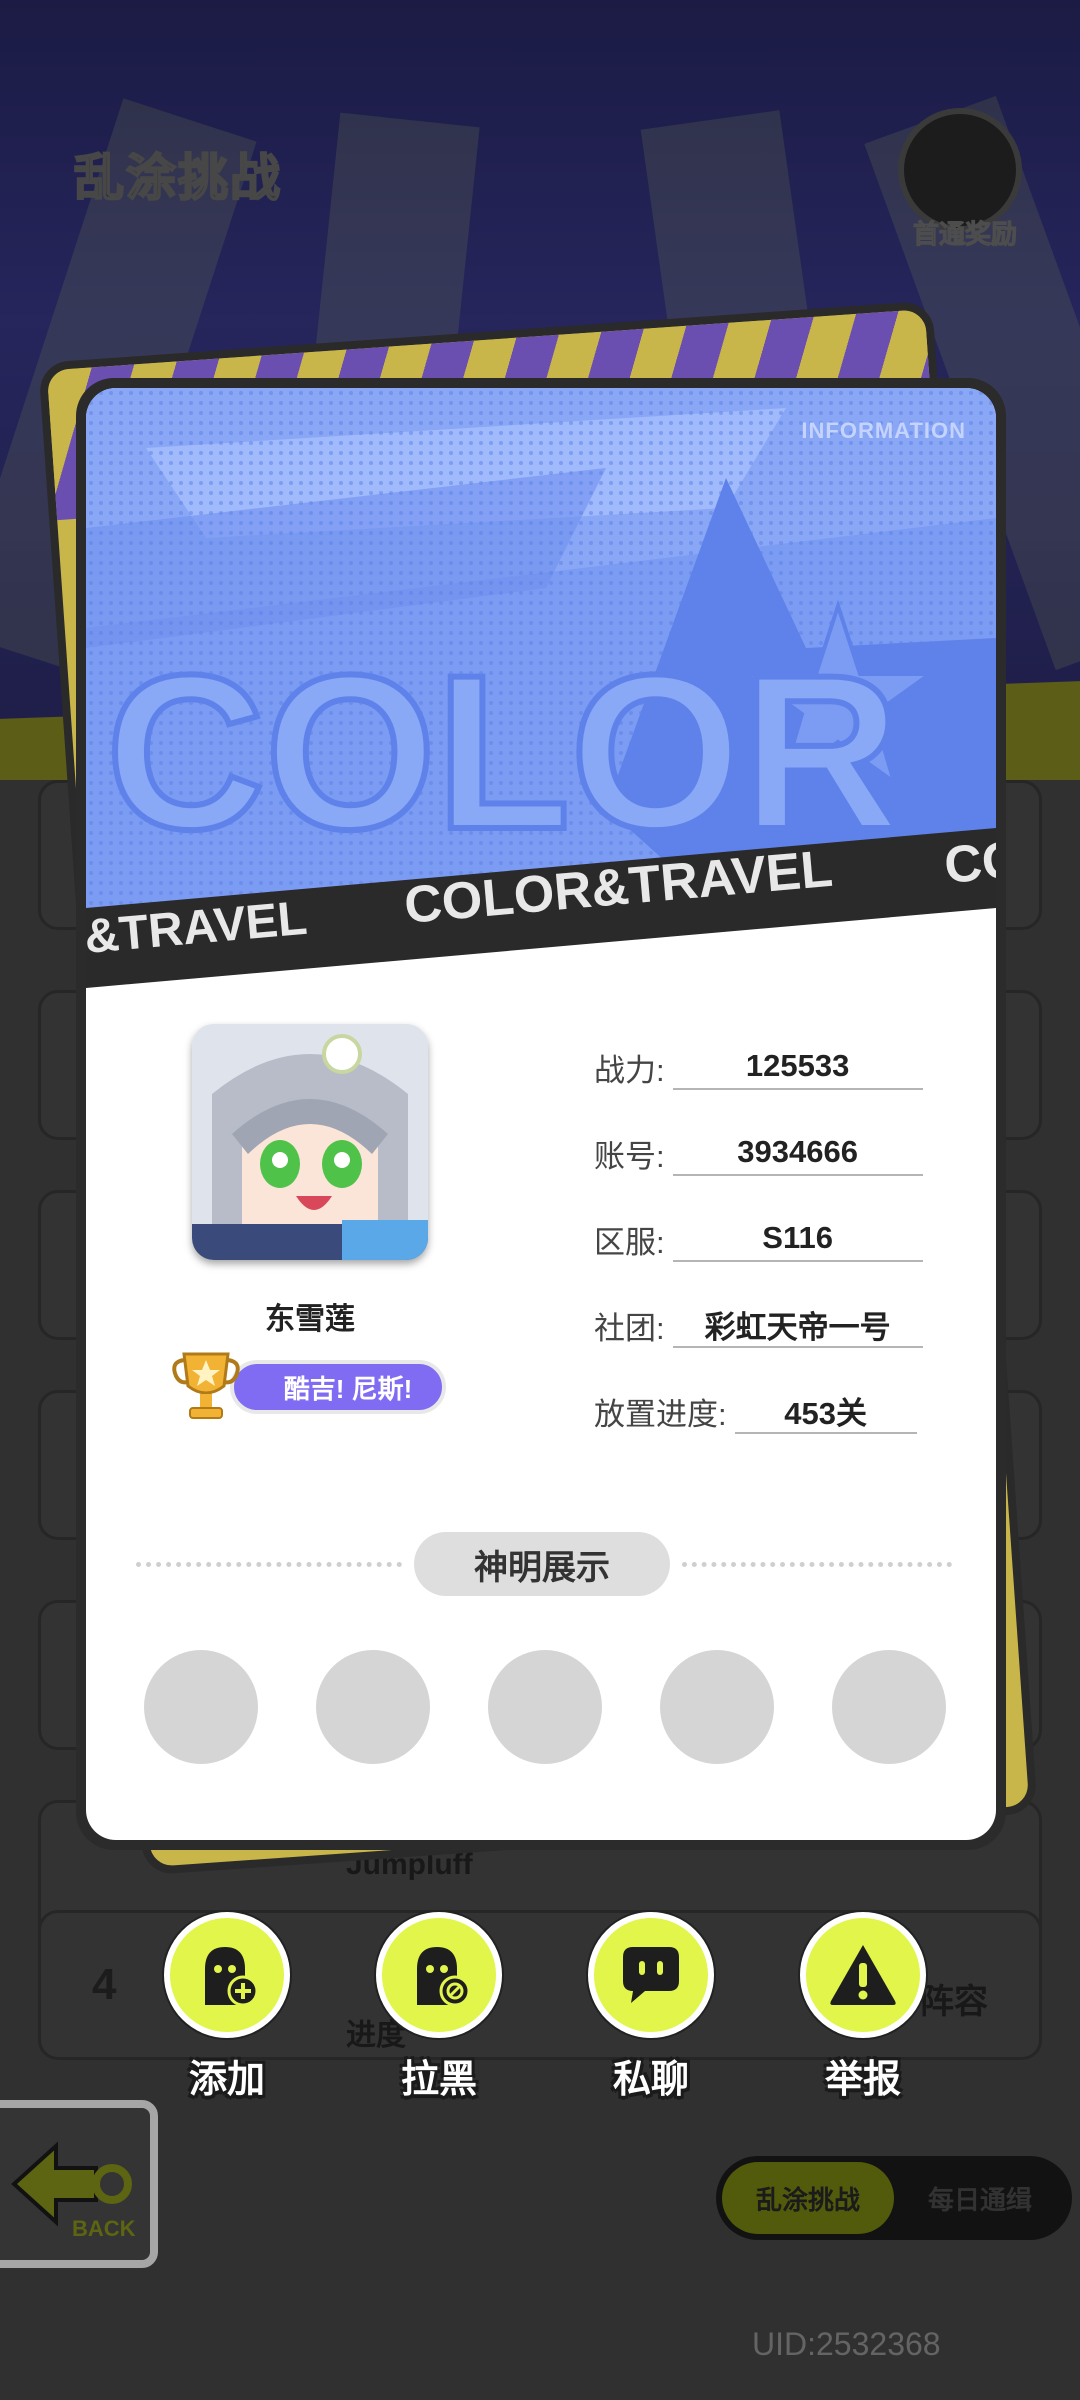 The image size is (1080, 2400). I want to click on stat-guild: 社团: 彩虹天帝一号, so click(758, 1320).